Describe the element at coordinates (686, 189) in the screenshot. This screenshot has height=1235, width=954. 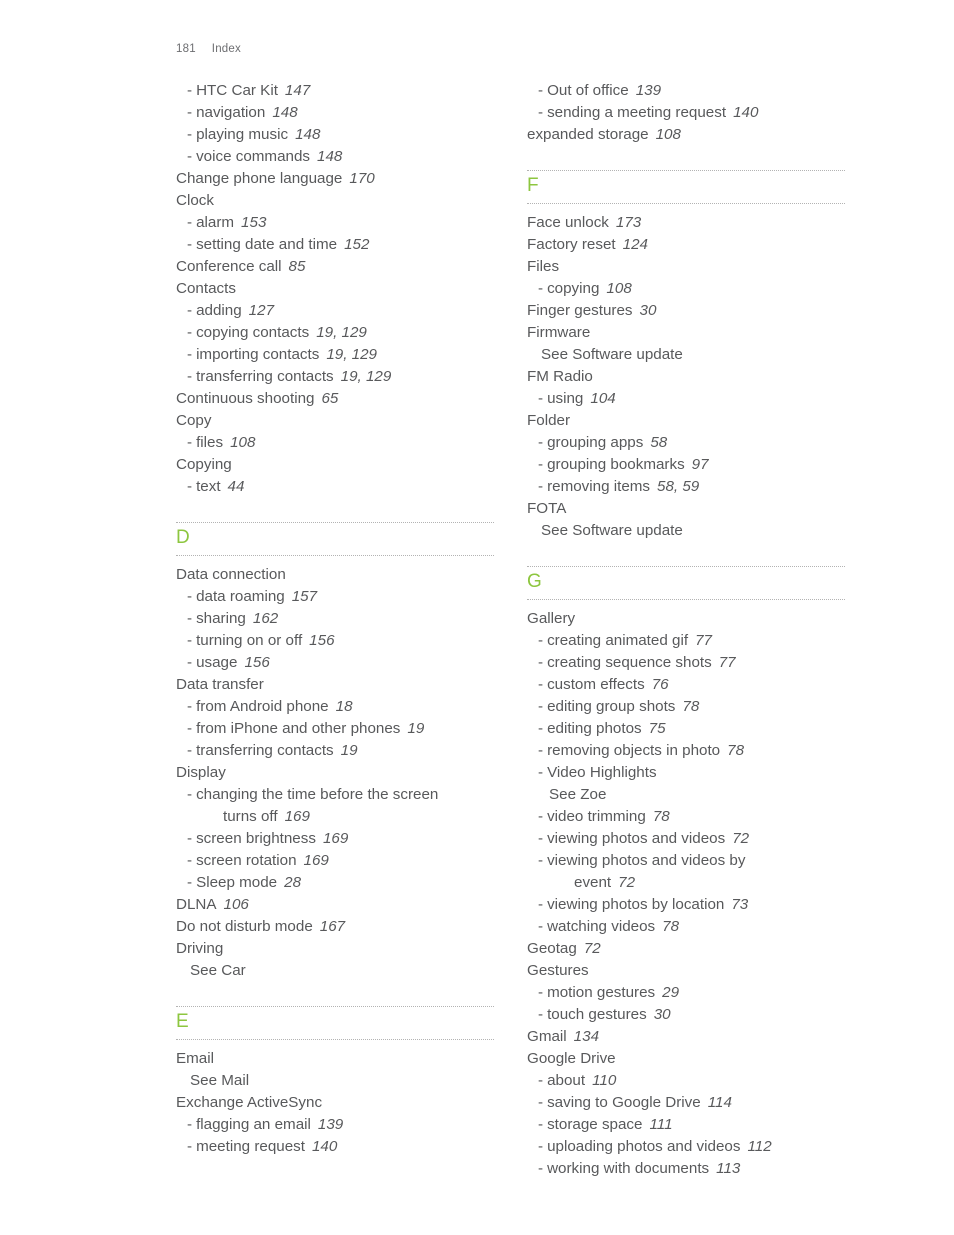
I see `letter-heading: F` at that location.